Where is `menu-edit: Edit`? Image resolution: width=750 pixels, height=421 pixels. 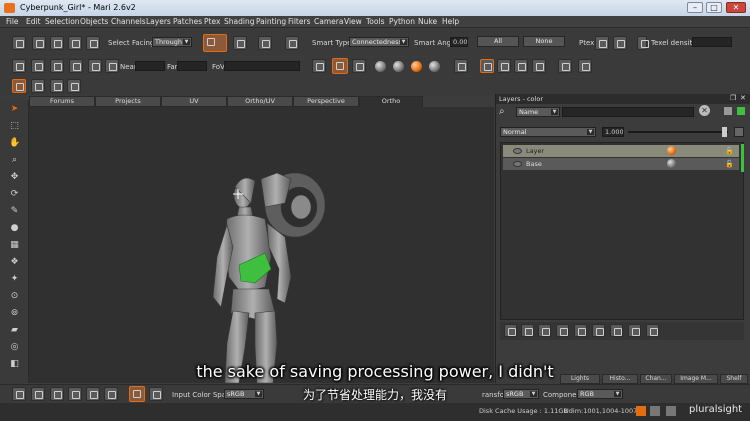
menu-edit: Edit is located at coordinates (33, 21).